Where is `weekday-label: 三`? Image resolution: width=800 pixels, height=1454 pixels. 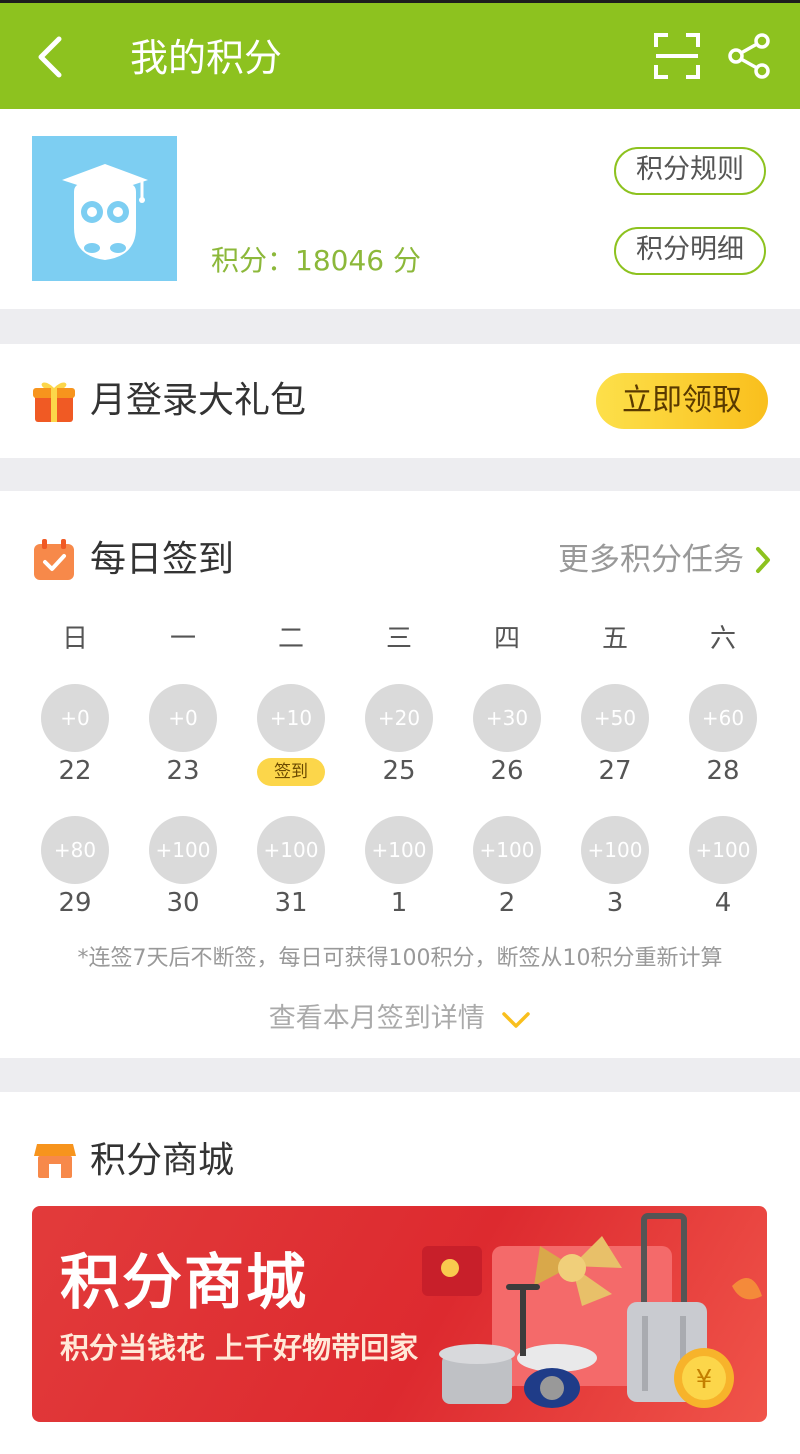
weekday-label: 三 is located at coordinates (398, 639).